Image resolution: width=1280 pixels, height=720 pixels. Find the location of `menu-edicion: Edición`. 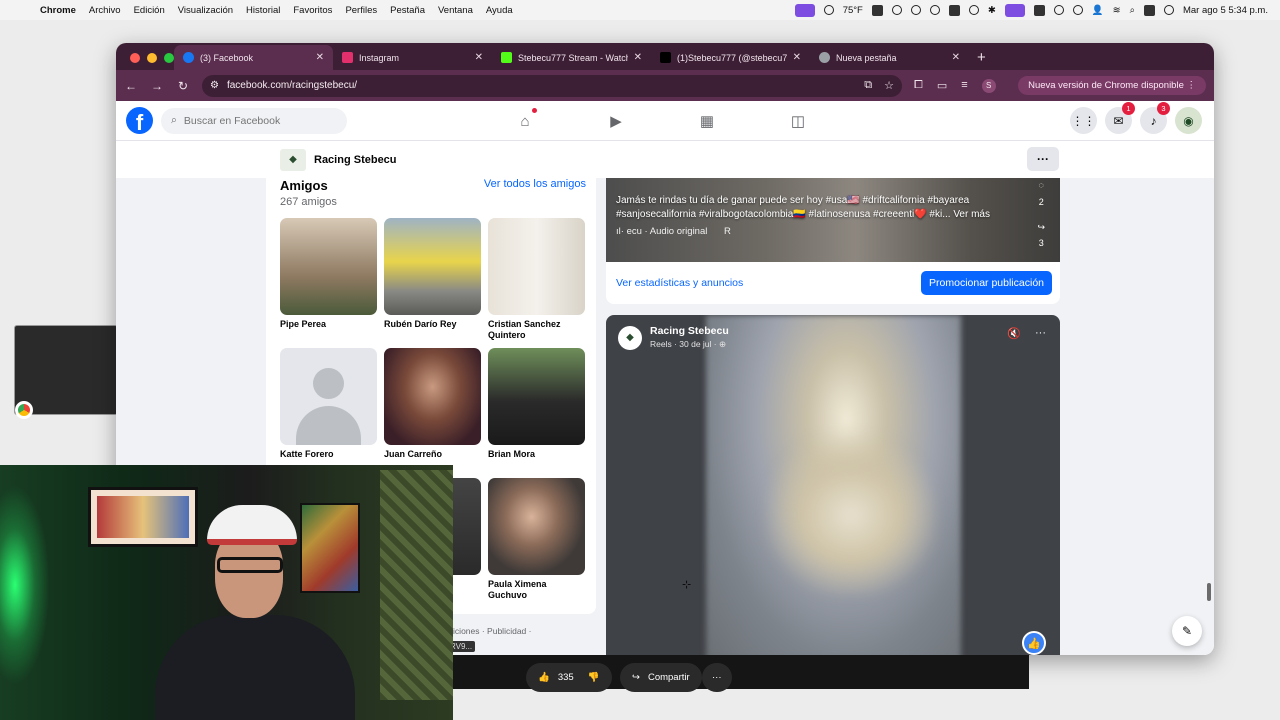

menu-edicion: Edición is located at coordinates (149, 10).